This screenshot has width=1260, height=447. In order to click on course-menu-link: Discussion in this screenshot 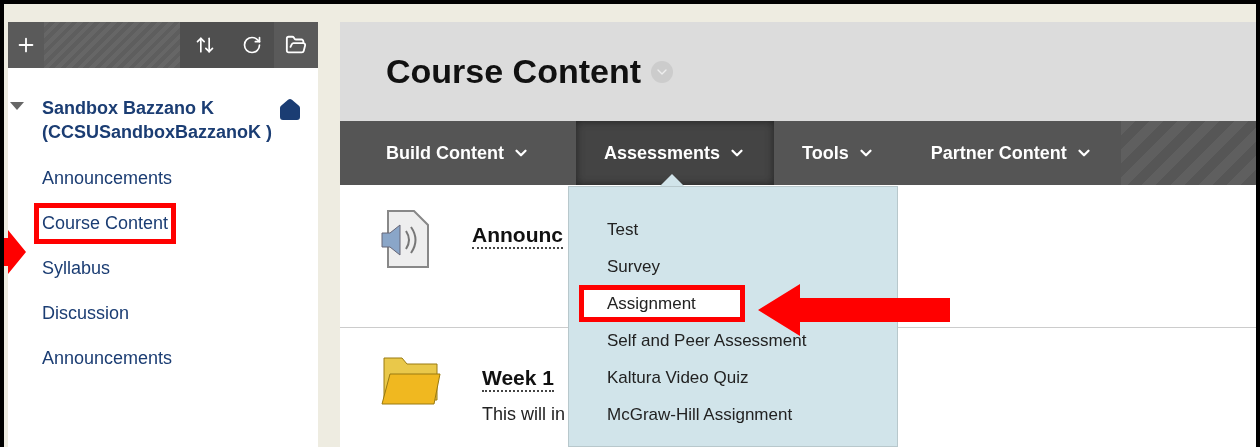, I will do `click(86, 313)`.